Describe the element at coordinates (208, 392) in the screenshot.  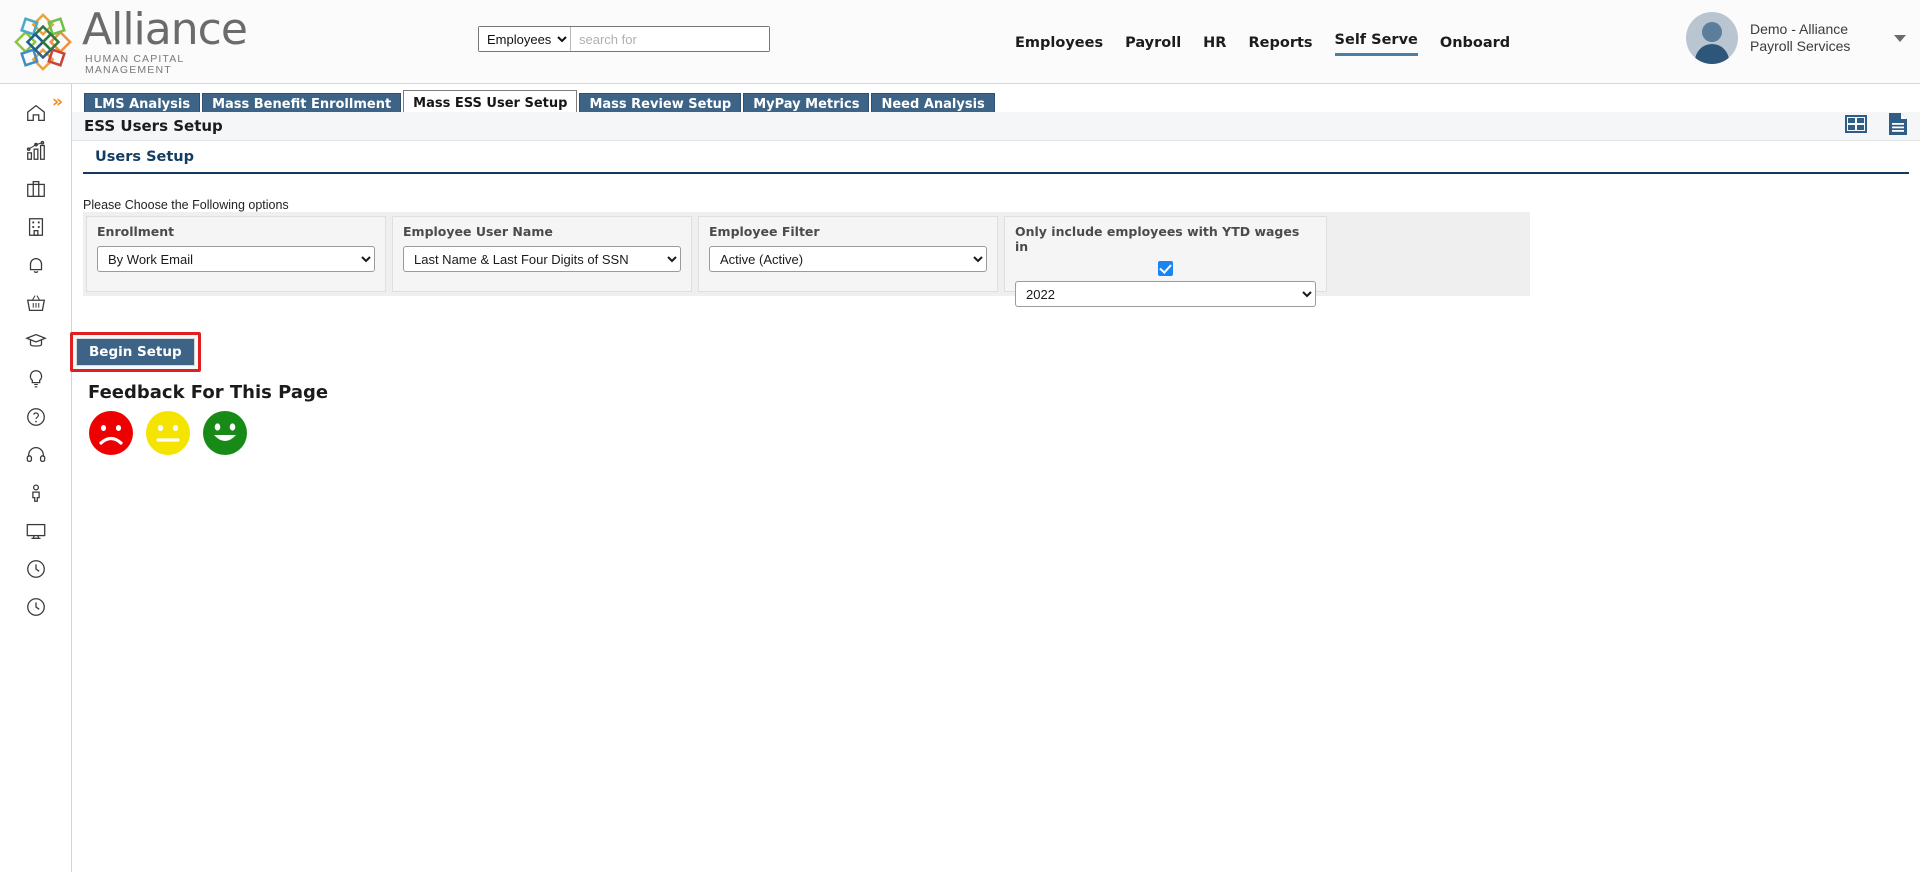
I see `feedback-title: Feedback For This Page` at that location.